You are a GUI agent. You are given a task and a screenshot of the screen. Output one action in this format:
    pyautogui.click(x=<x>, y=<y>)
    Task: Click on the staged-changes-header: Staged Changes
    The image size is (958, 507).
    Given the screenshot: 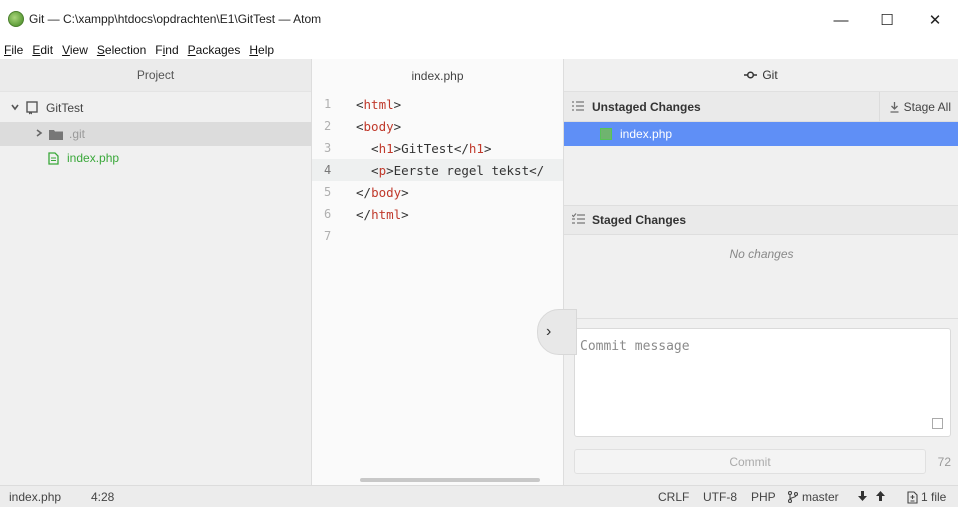 What is the action you would take?
    pyautogui.click(x=761, y=220)
    